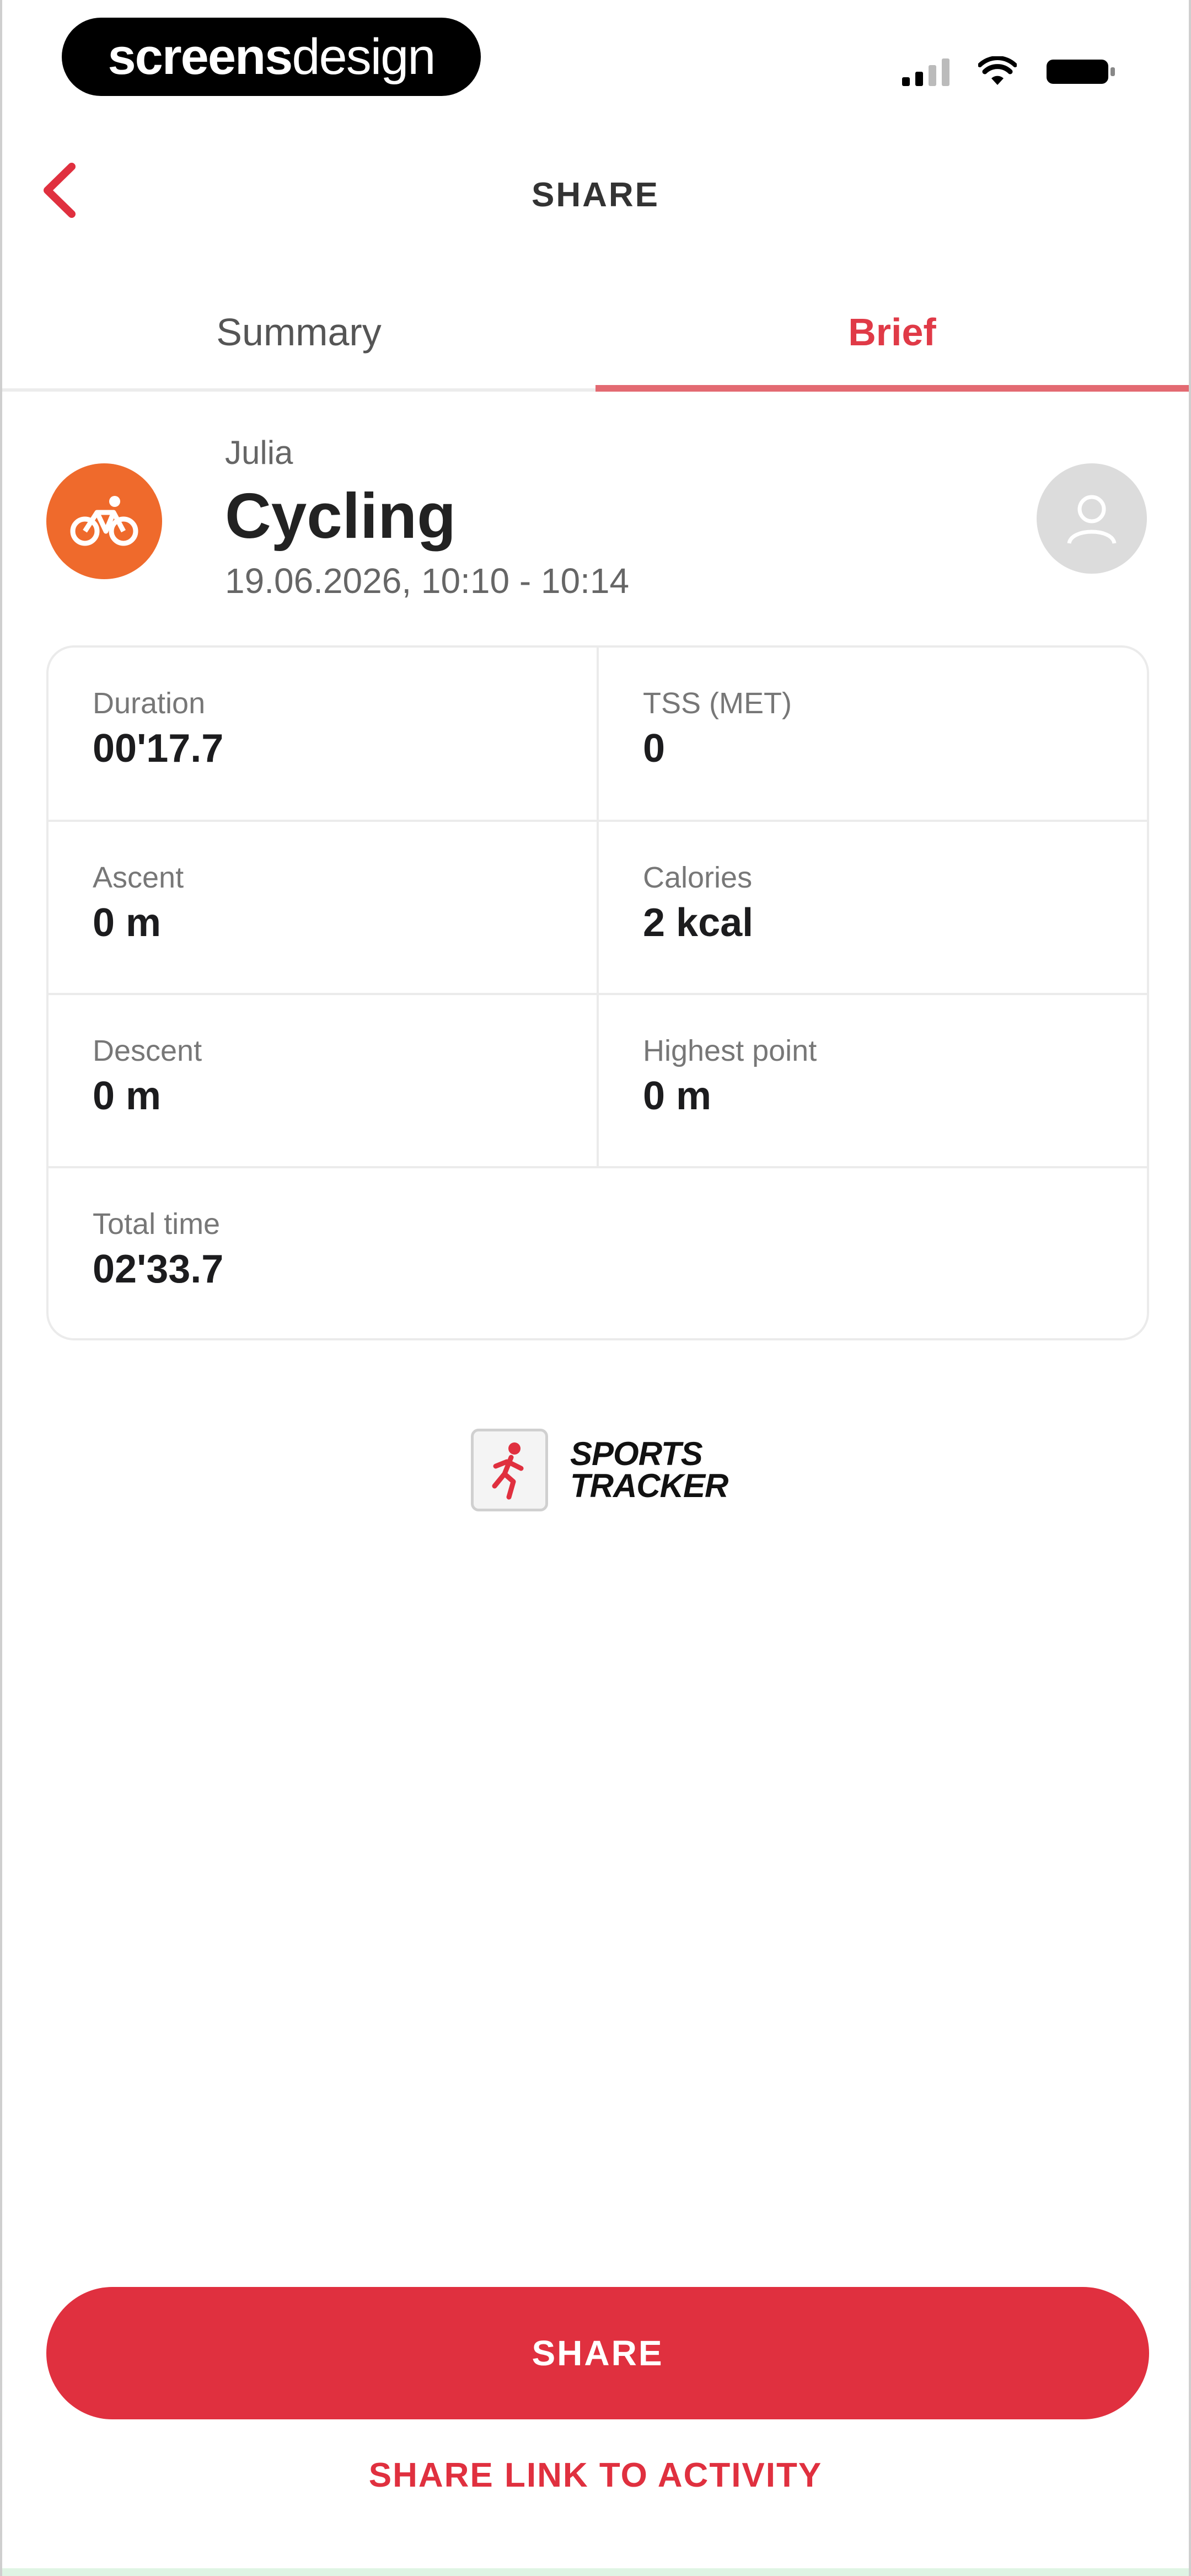 This screenshot has width=1191, height=2576. I want to click on activity-type-badge, so click(104, 521).